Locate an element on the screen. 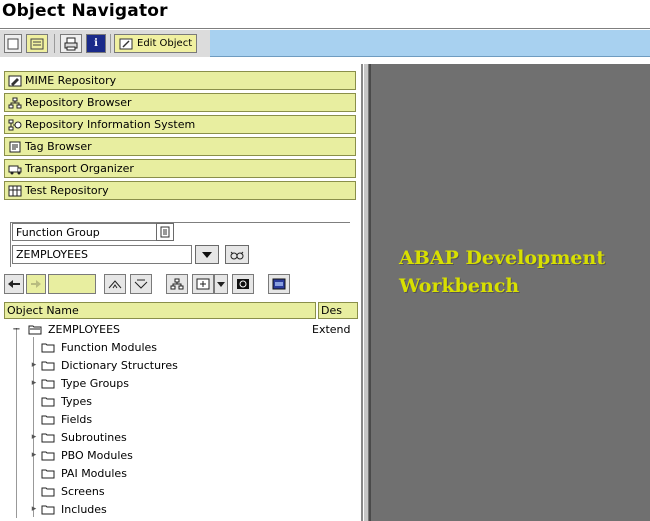 This screenshot has width=650, height=521. display-object-button is located at coordinates (237, 254).